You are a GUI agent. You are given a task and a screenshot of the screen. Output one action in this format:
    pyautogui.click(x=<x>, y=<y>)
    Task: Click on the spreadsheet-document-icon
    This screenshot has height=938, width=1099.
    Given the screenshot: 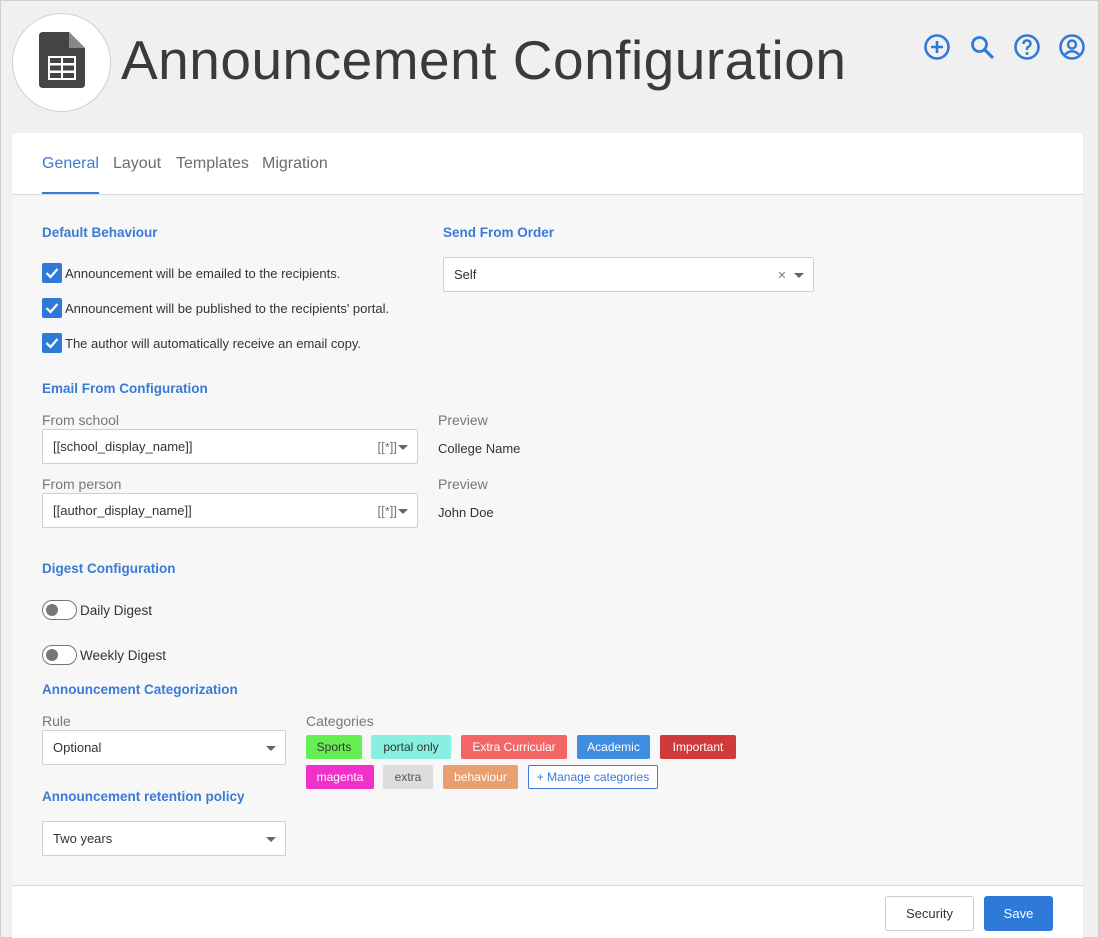 What is the action you would take?
    pyautogui.click(x=61, y=62)
    